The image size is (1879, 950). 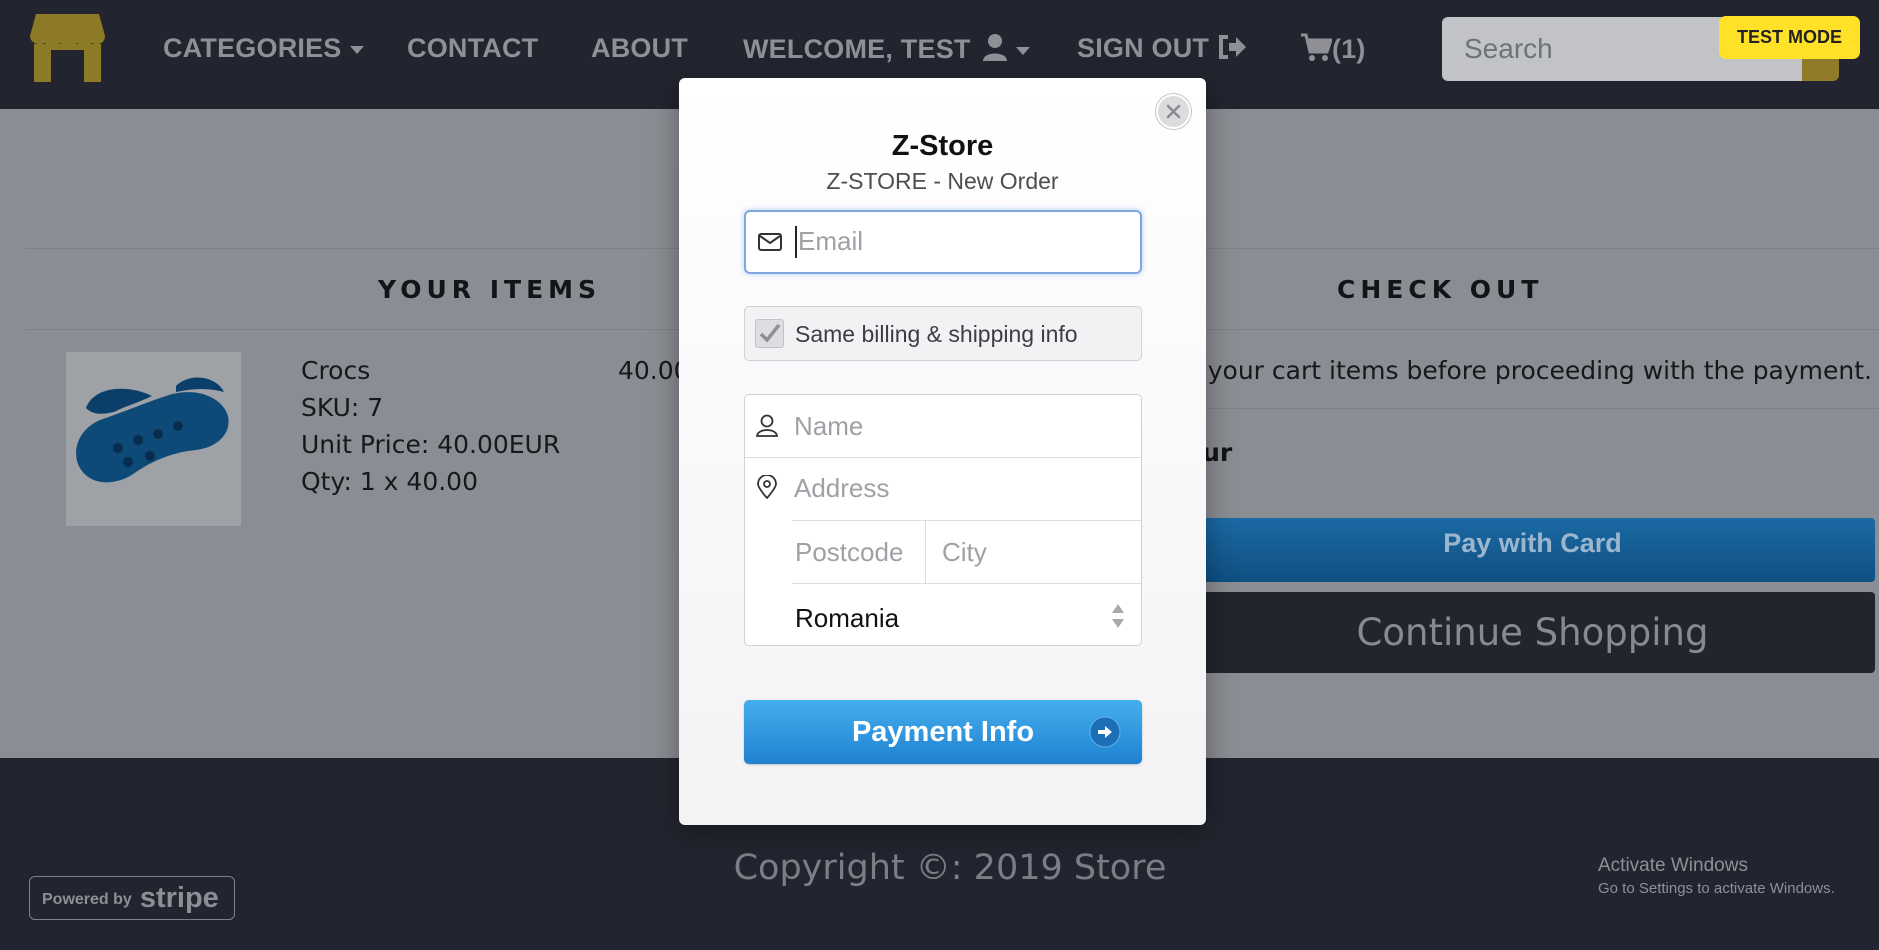 I want to click on name-placeholder: Name, so click(x=829, y=426).